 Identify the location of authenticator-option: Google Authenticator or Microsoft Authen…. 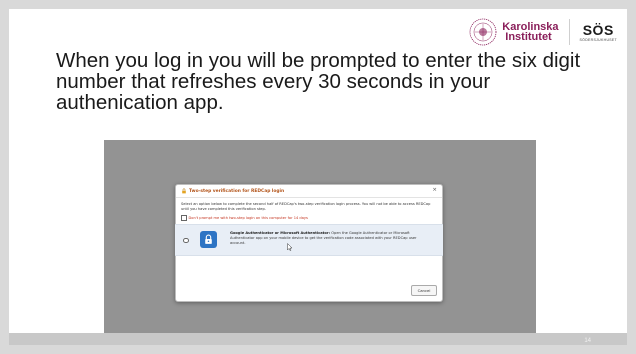
(309, 239).